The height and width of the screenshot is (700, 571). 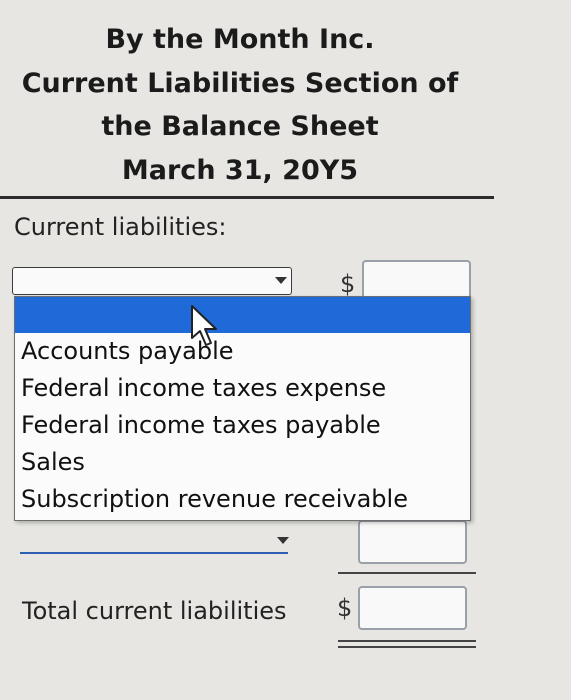 What do you see at coordinates (407, 647) in the screenshot?
I see `total-double-rule-bottom` at bounding box center [407, 647].